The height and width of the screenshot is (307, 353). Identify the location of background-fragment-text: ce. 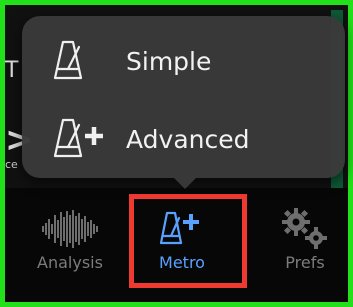
(11, 164).